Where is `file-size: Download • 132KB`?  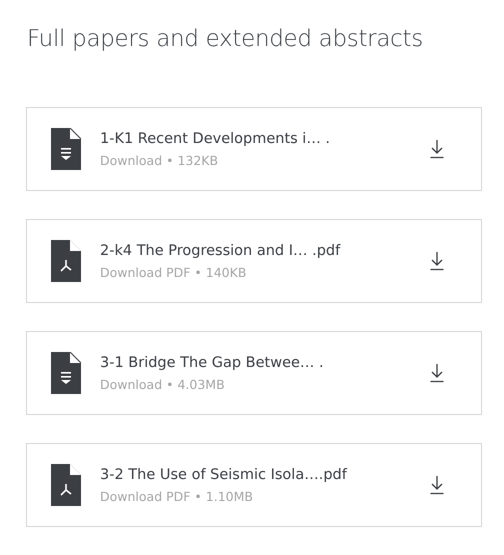 file-size: Download • 132KB is located at coordinates (159, 160).